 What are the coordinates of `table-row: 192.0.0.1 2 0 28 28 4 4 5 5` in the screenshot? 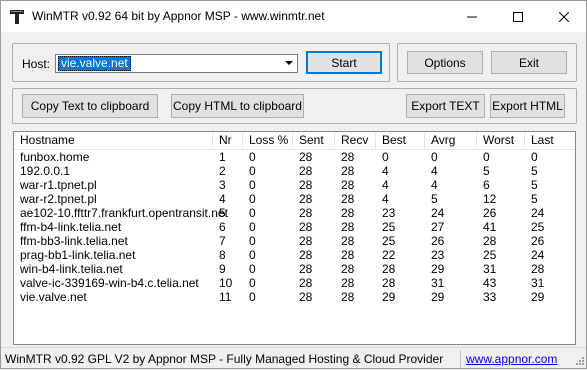 It's located at (294, 171).